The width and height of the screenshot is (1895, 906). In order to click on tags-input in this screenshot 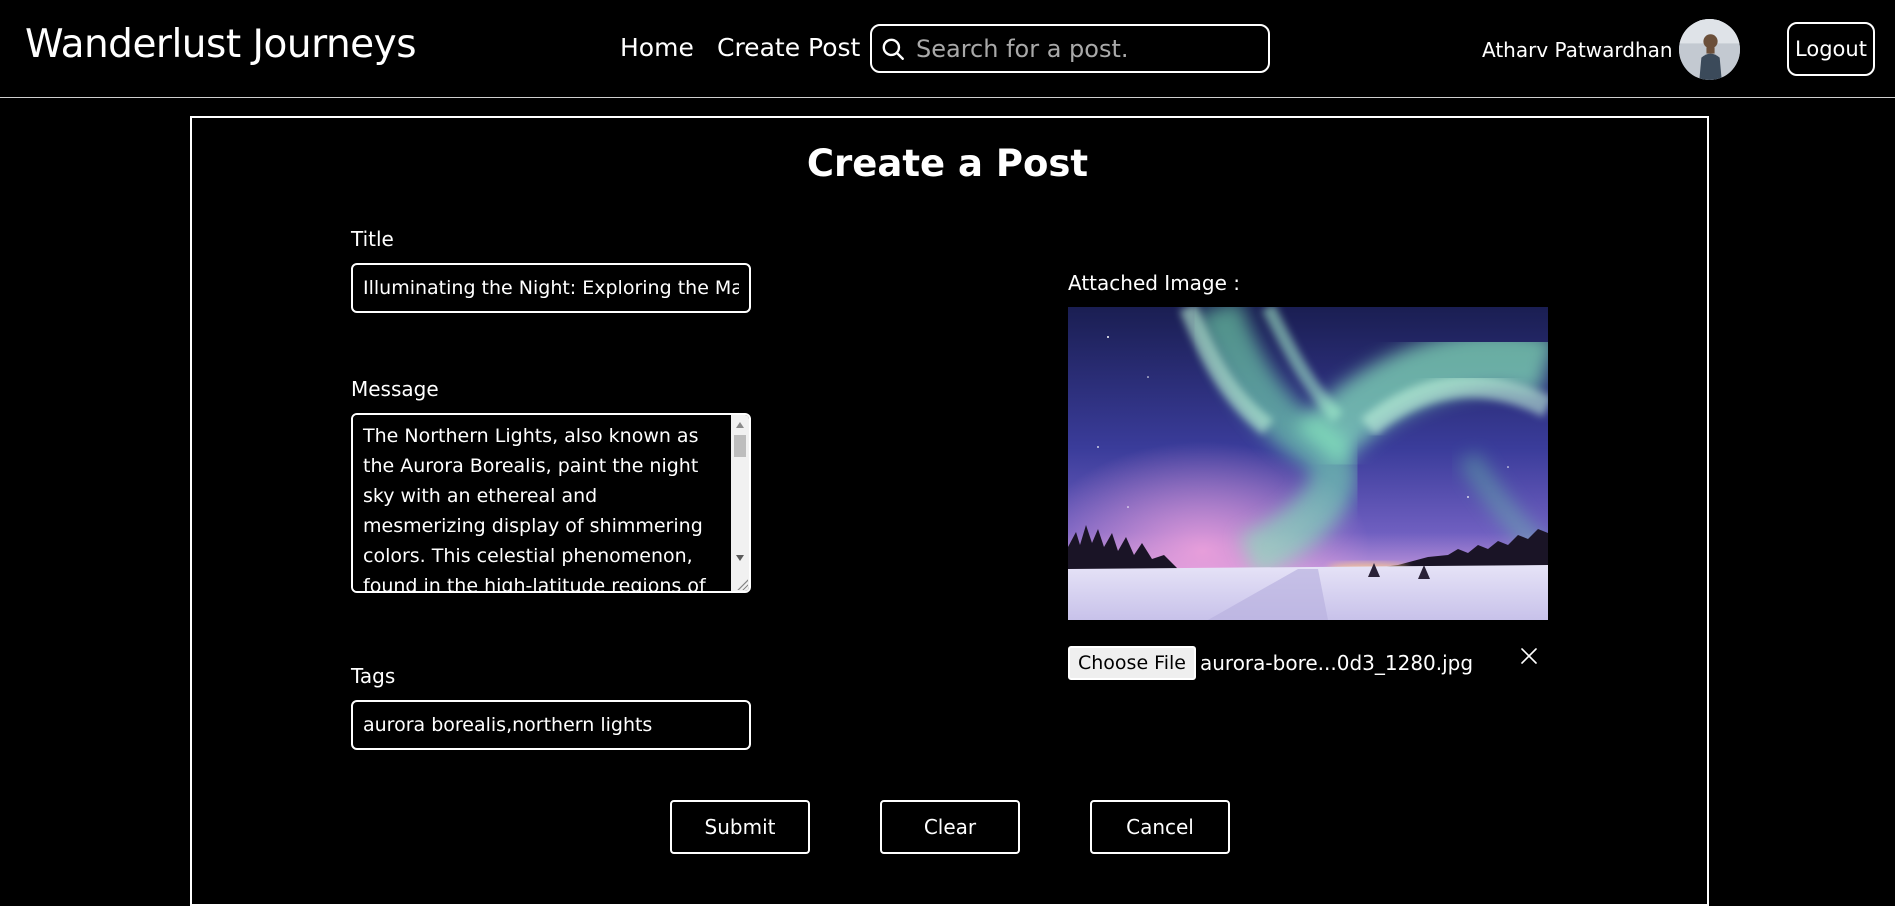, I will do `click(551, 725)`.